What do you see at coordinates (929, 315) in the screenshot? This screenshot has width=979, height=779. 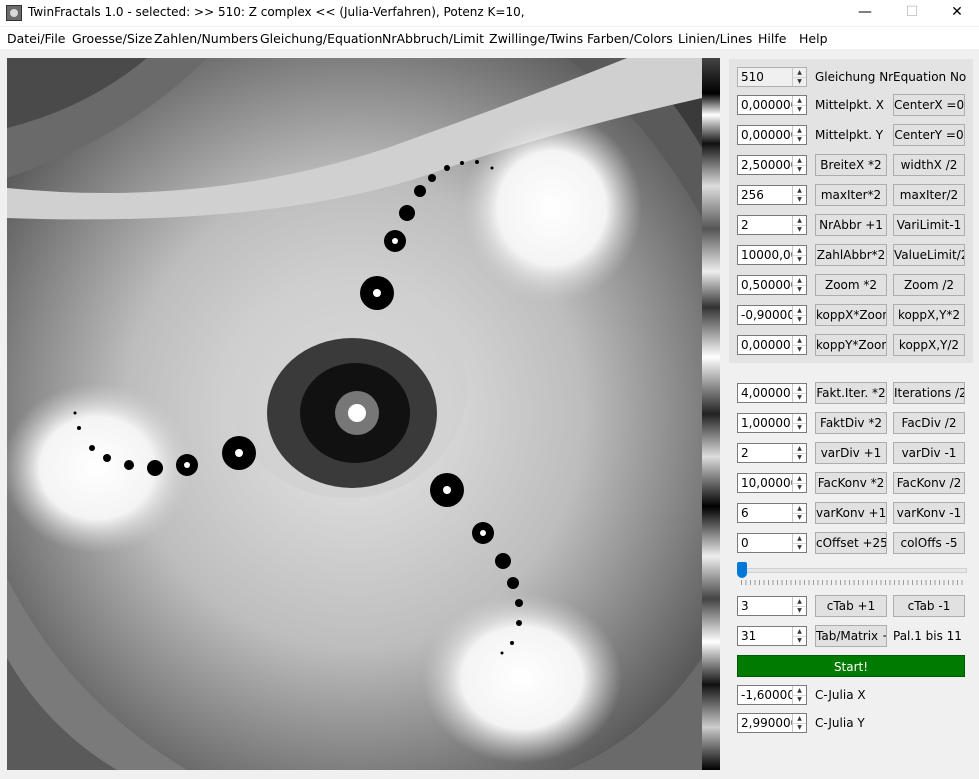 I see `kopp-xy-double-button: koppX,Y*2` at bounding box center [929, 315].